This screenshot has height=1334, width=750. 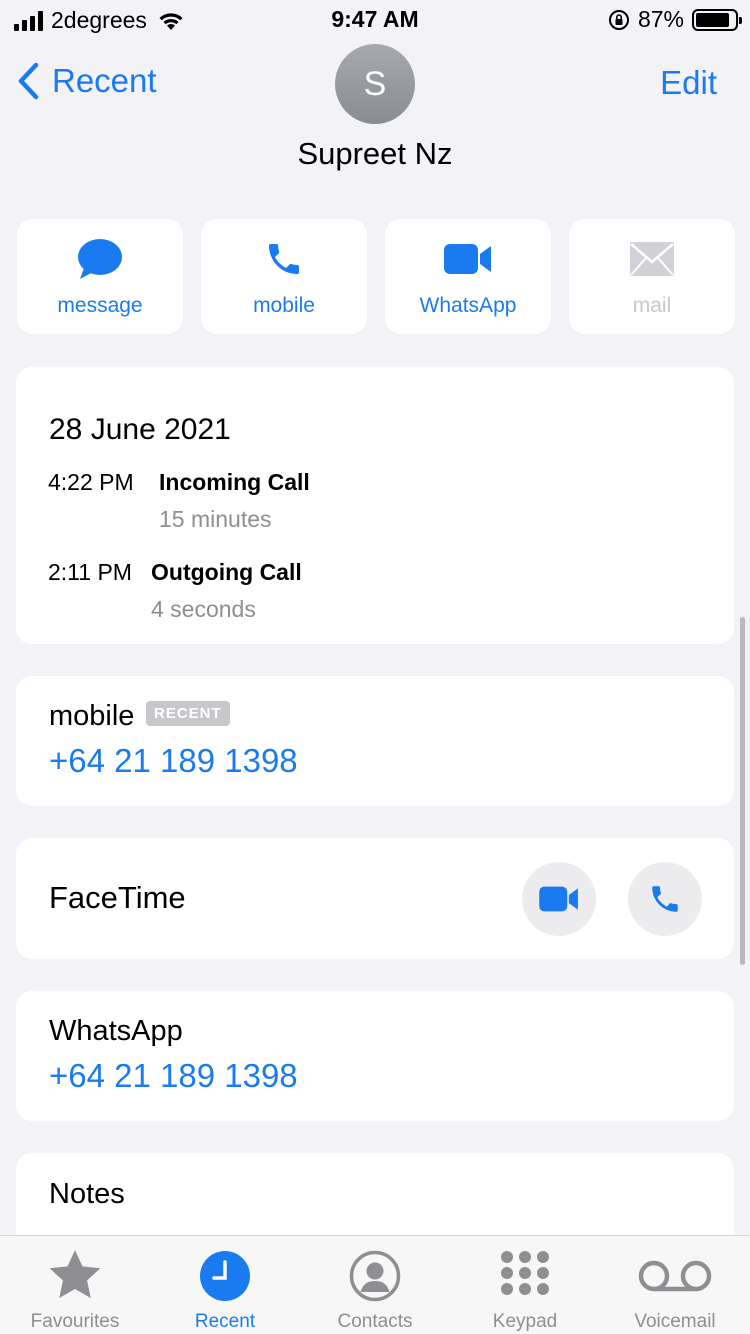 I want to click on call-type: Incoming Call, so click(x=234, y=482).